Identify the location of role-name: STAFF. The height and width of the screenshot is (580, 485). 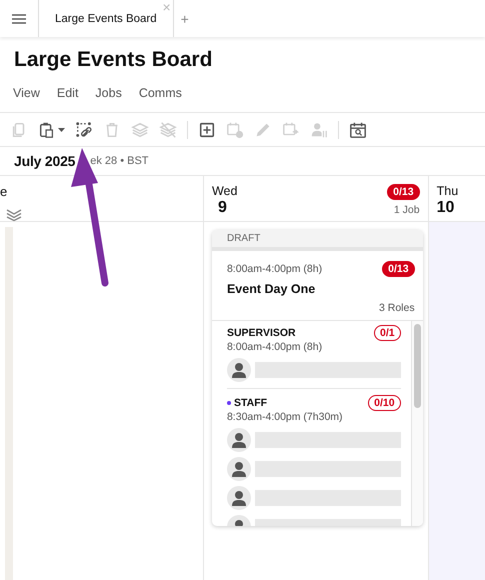
(251, 403).